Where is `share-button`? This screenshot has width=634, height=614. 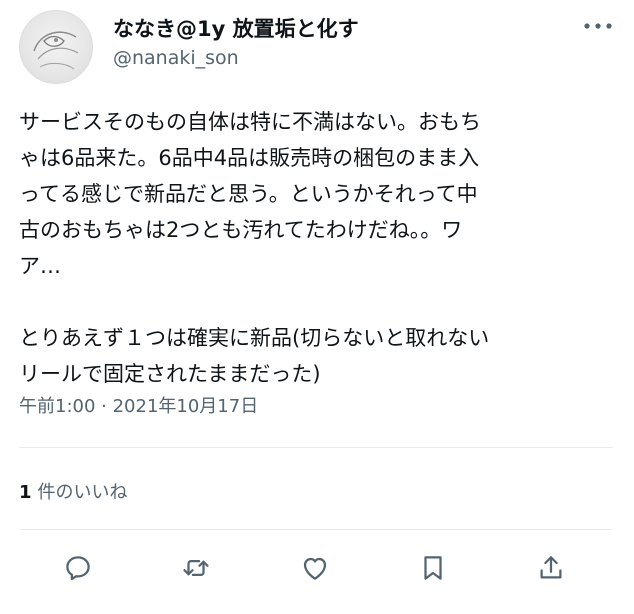 share-button is located at coordinates (551, 568).